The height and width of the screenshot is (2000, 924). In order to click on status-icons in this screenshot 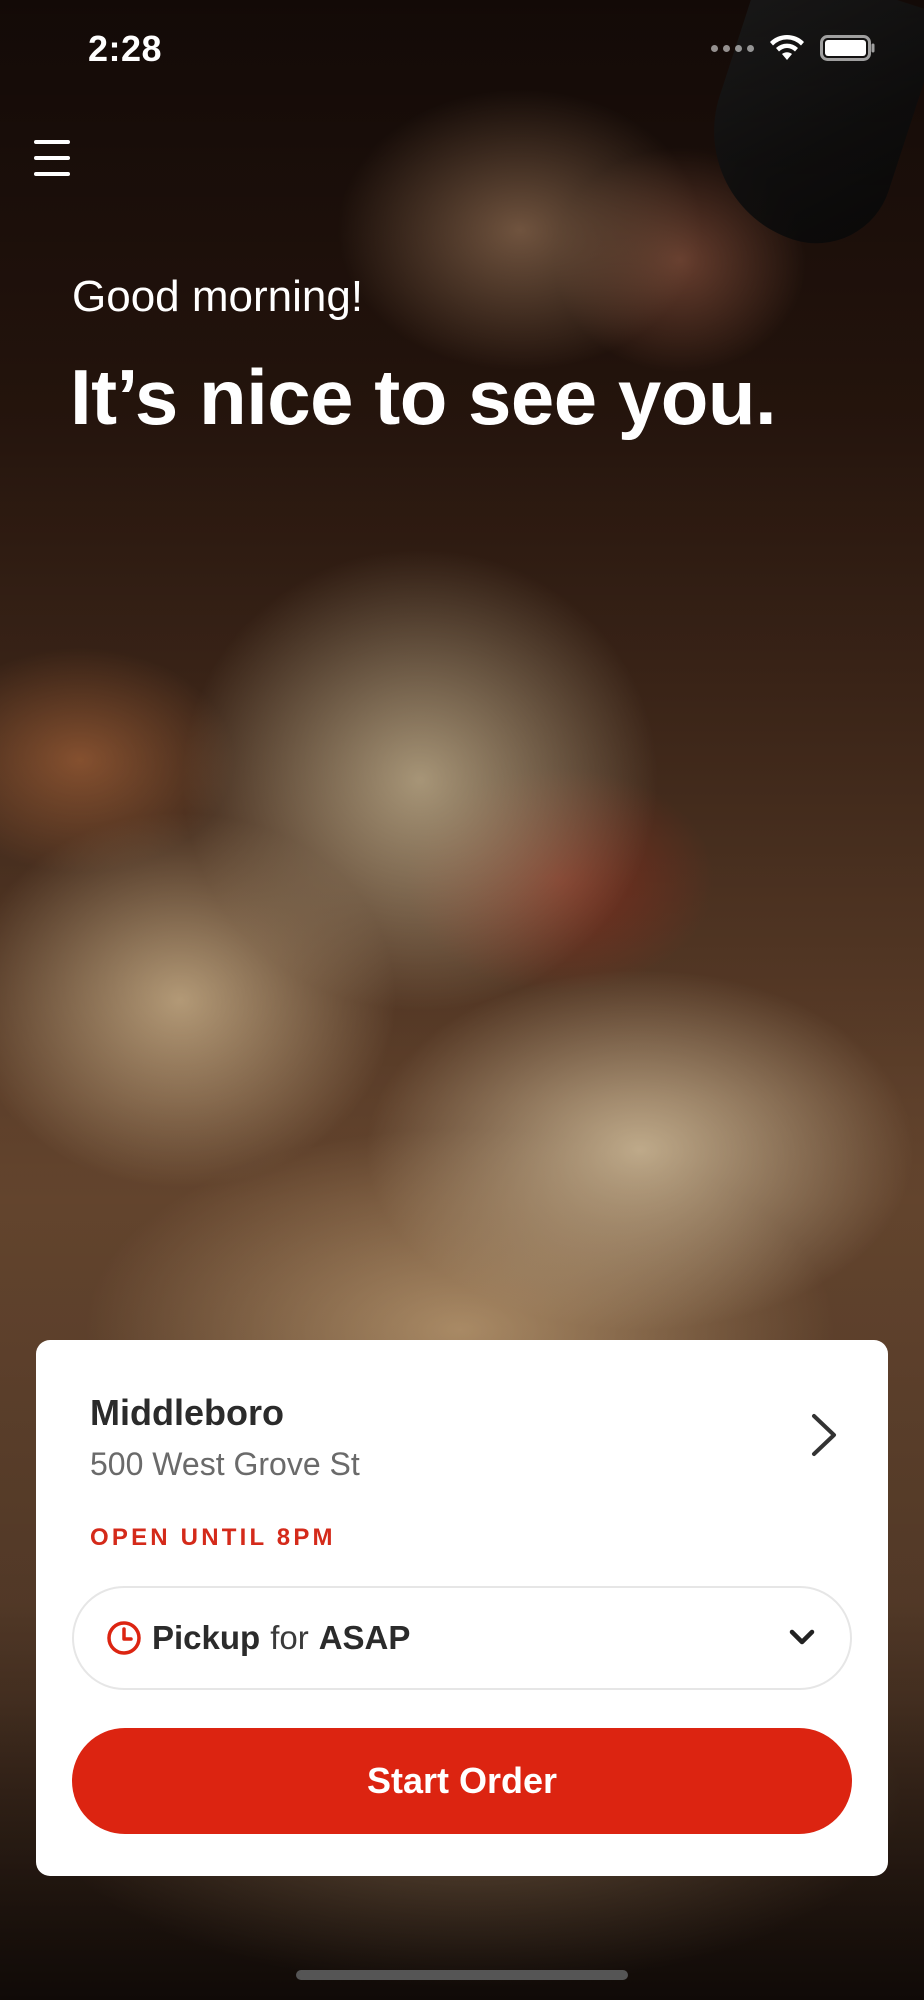, I will do `click(793, 48)`.